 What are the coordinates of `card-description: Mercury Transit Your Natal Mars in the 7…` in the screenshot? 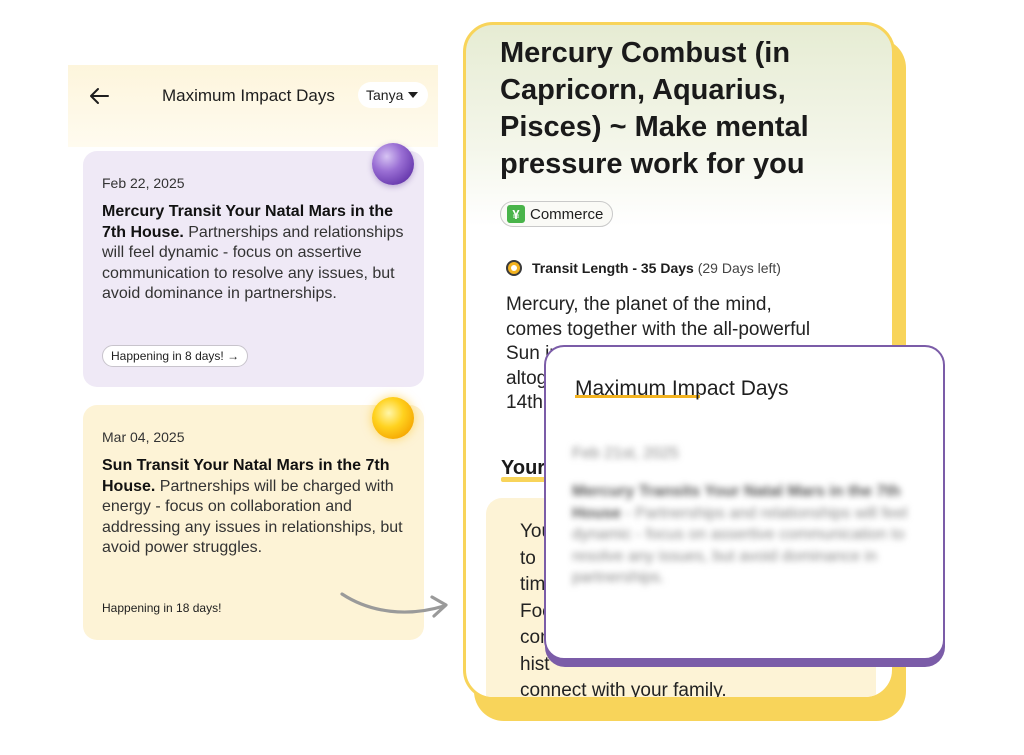 It's located at (254, 253).